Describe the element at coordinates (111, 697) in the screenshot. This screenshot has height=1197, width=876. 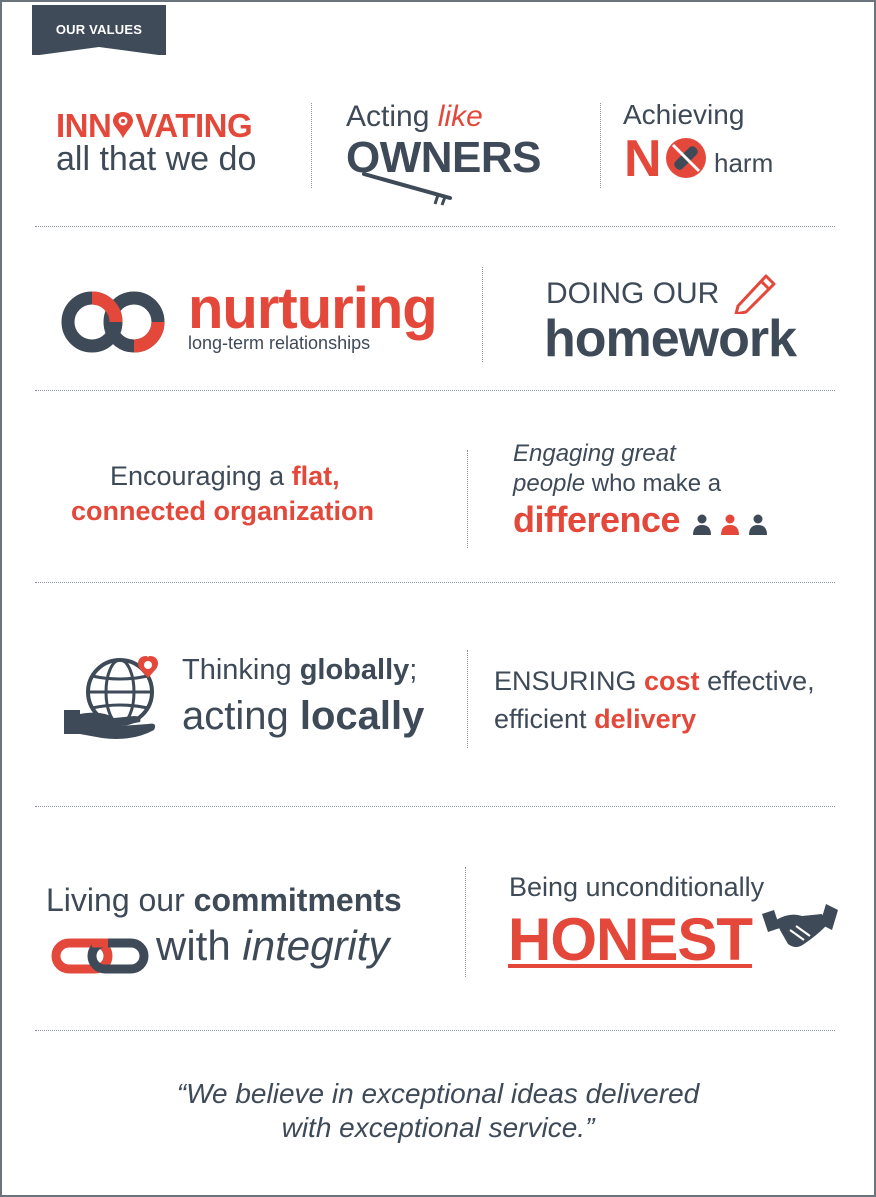
I see `globe-hand-icon` at that location.